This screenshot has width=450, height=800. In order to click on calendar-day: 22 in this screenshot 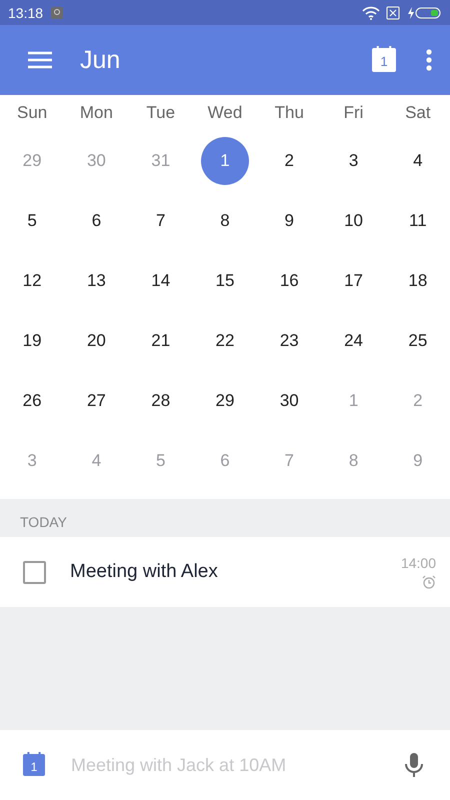, I will do `click(224, 341)`.